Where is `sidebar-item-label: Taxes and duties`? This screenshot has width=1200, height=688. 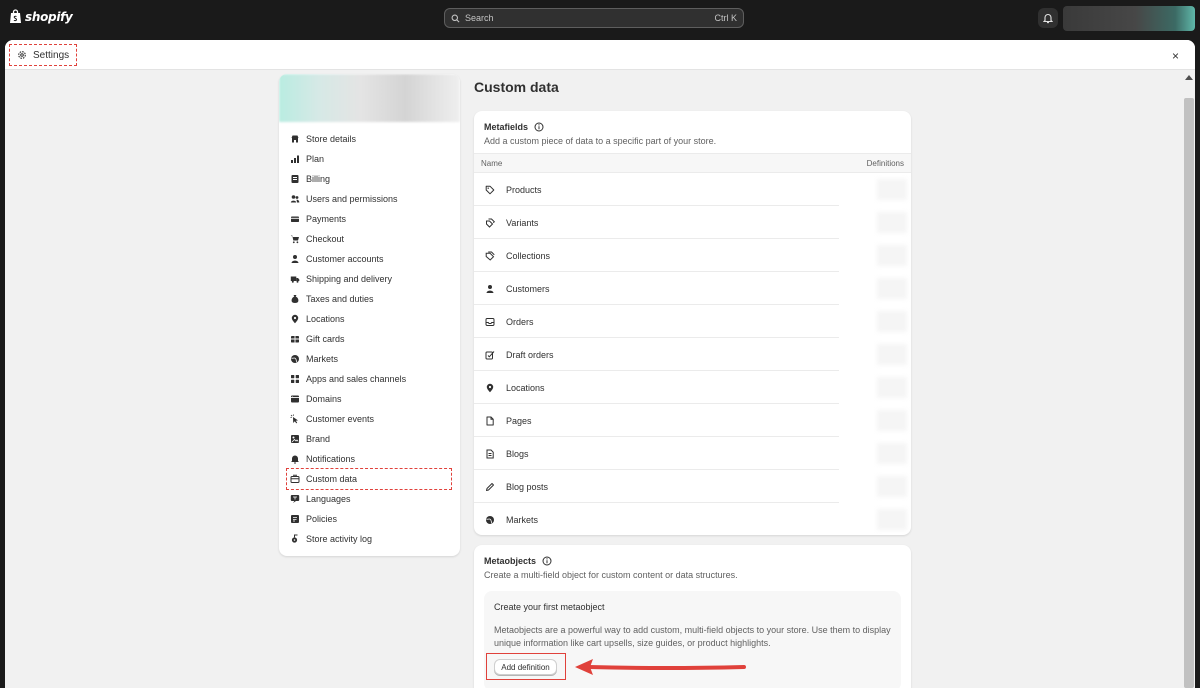
sidebar-item-label: Taxes and duties is located at coordinates (340, 299).